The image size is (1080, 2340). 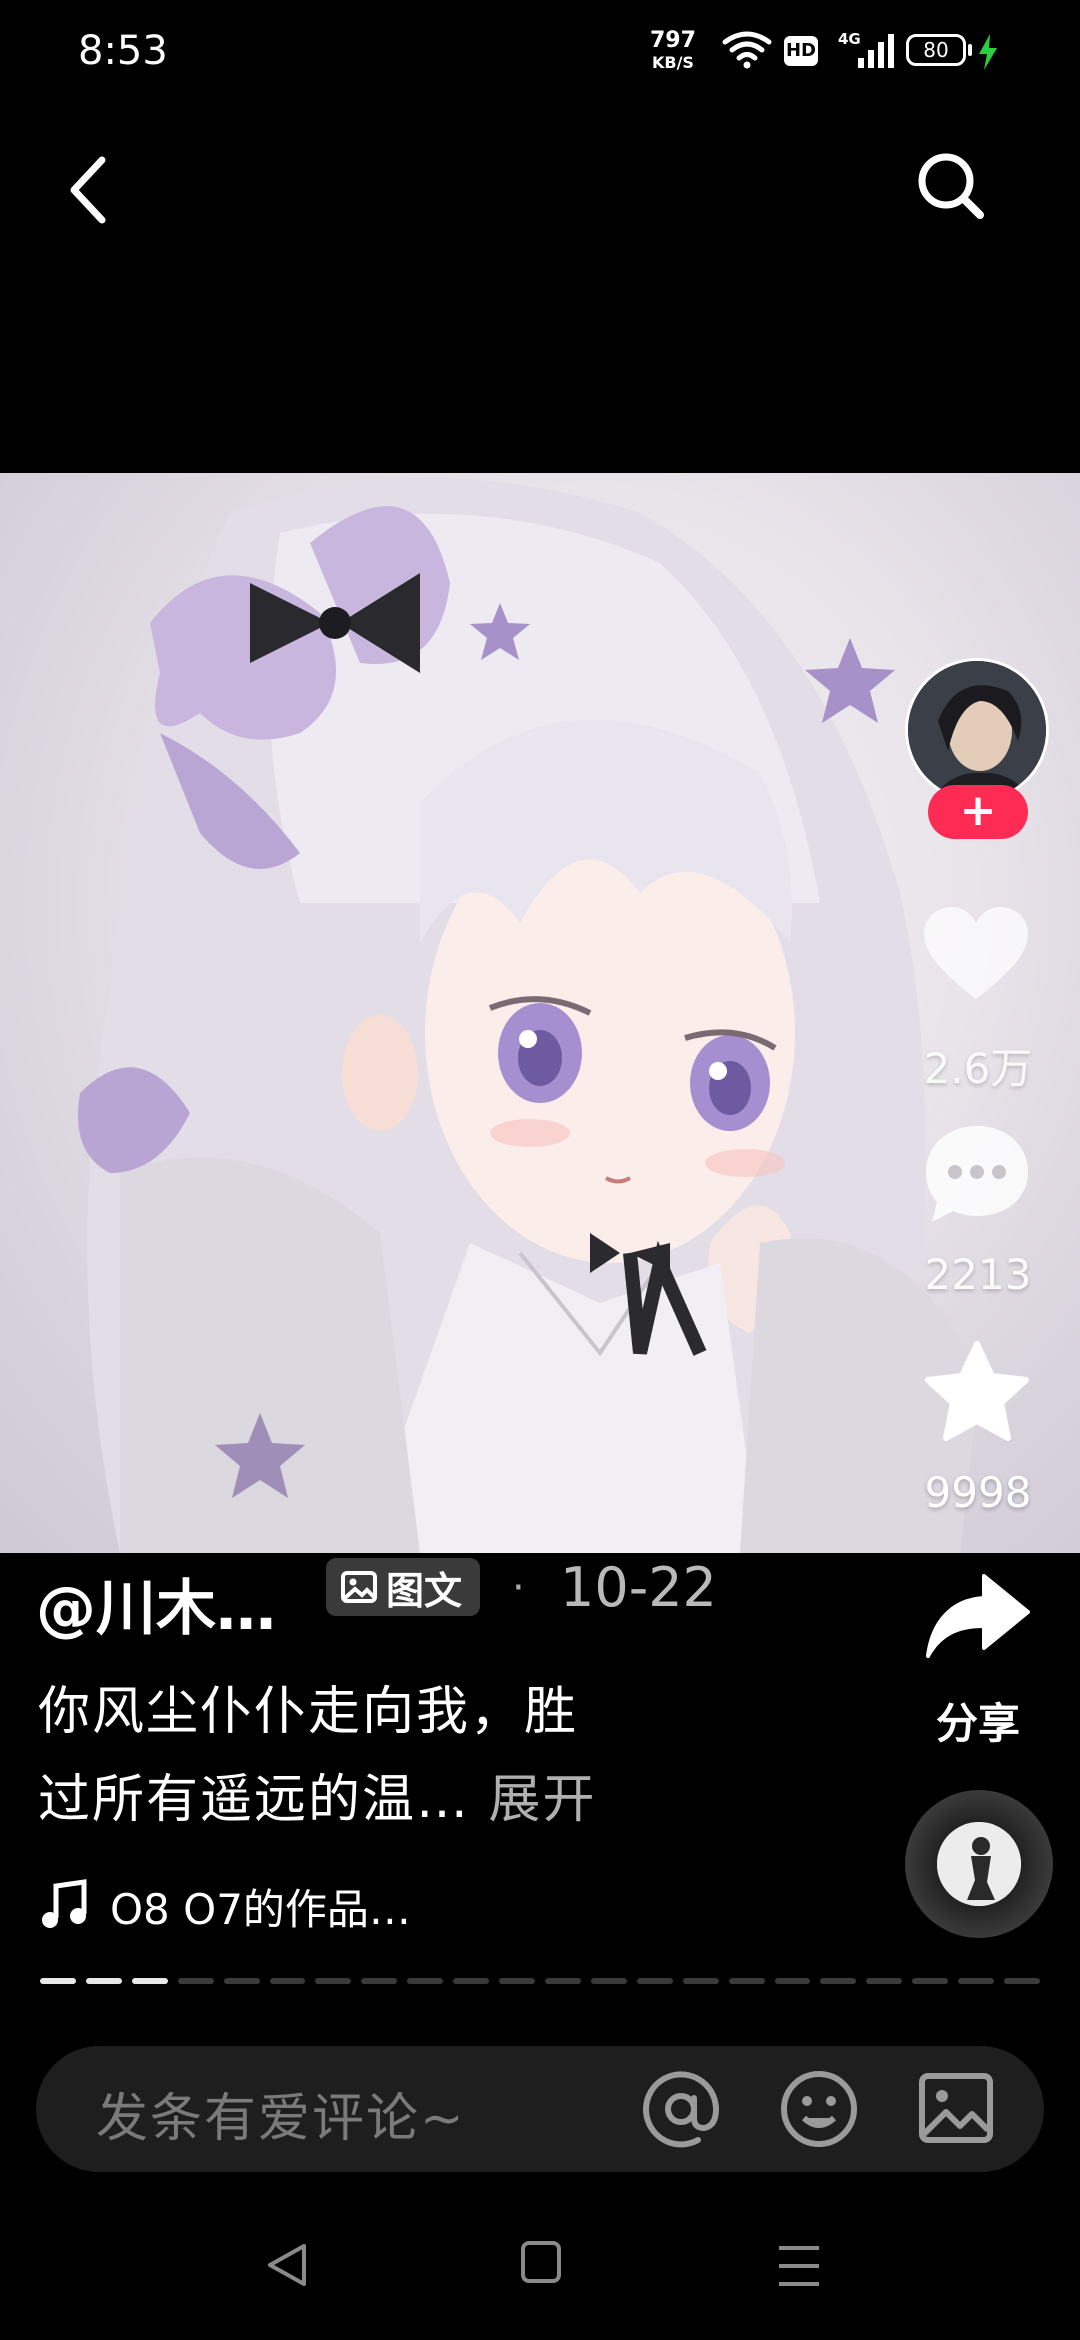 What do you see at coordinates (801, 51) in the screenshot?
I see `hd-badge: HD` at bounding box center [801, 51].